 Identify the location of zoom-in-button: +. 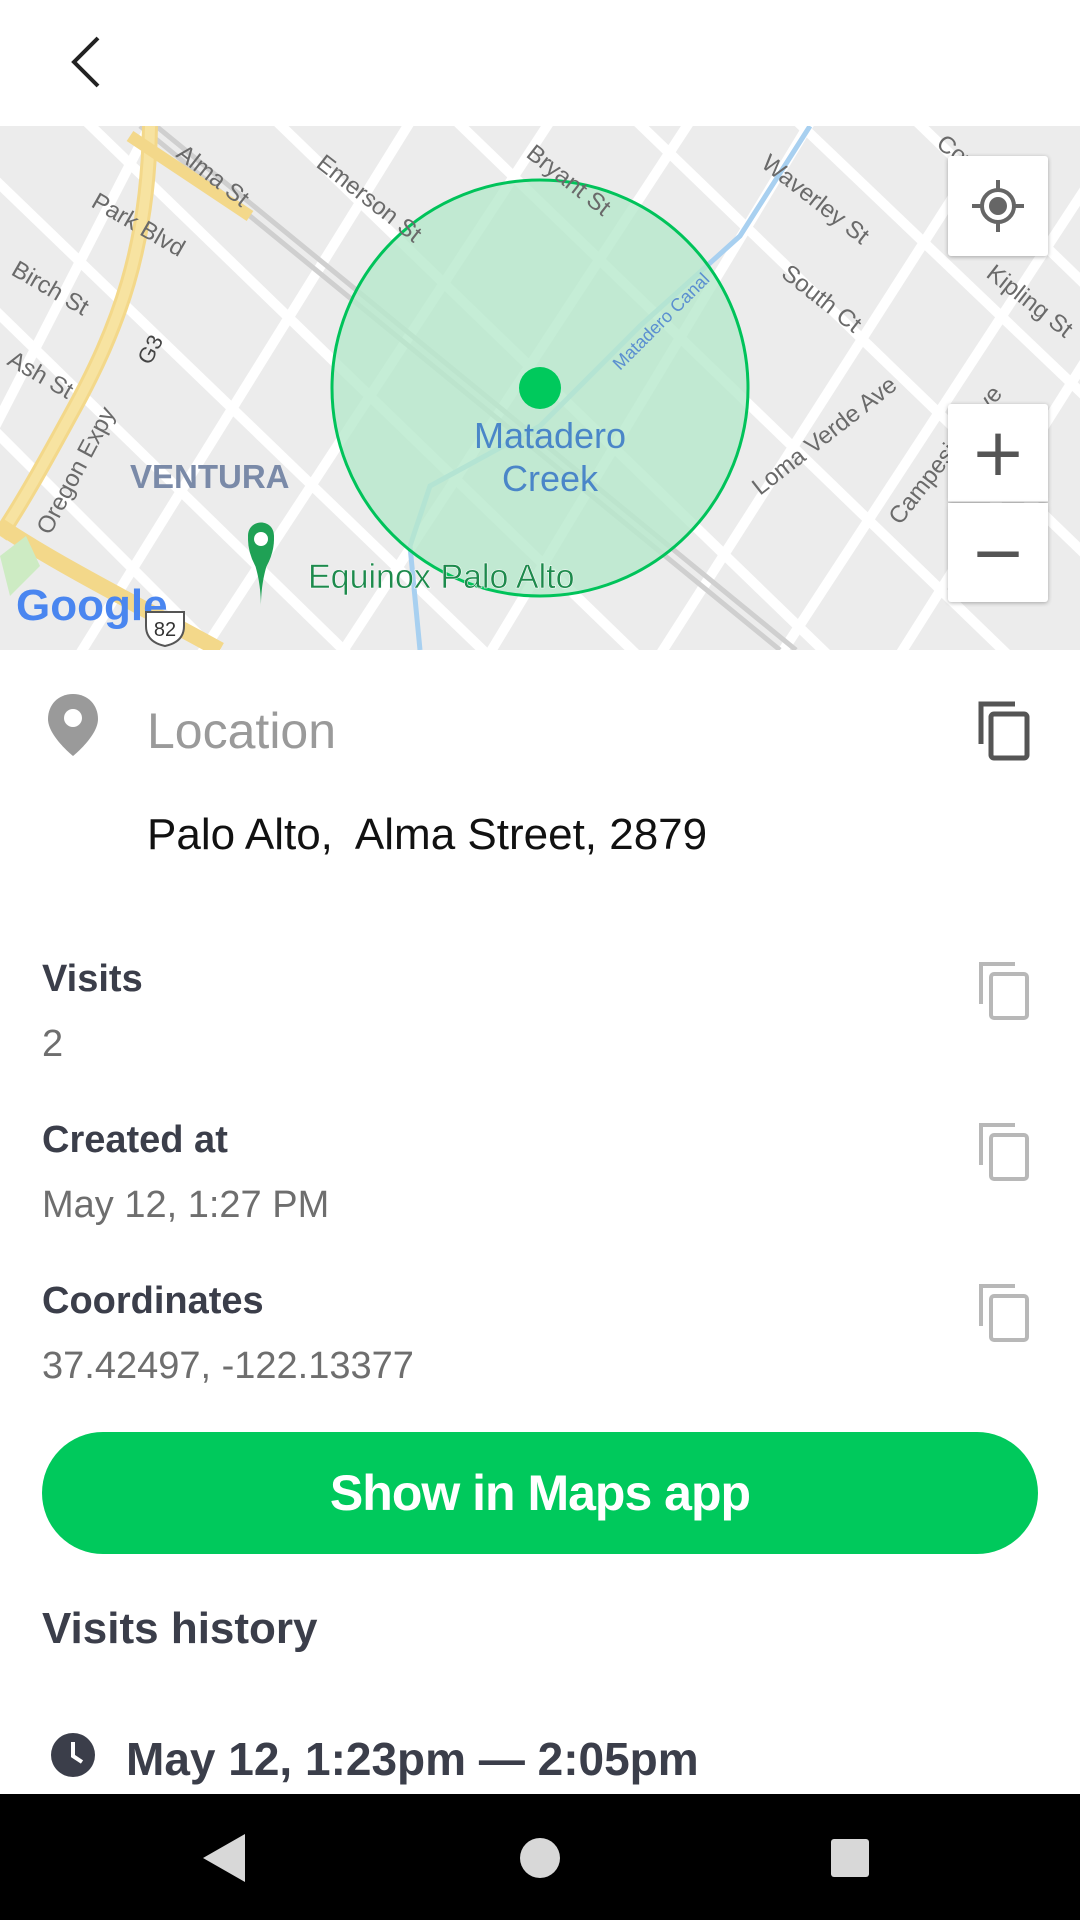
(998, 453).